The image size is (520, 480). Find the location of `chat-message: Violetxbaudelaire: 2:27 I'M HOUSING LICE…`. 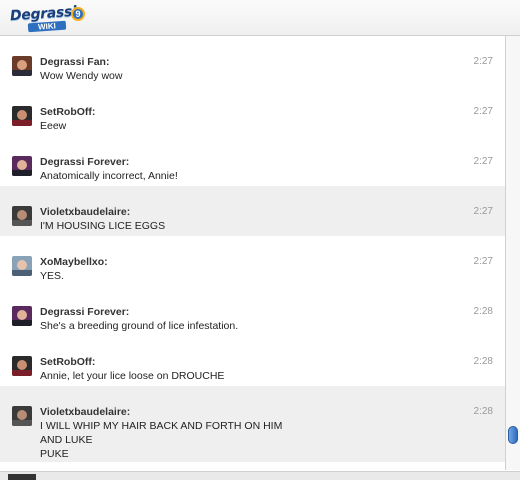

chat-message: Violetxbaudelaire: 2:27 I'M HOUSING LICE… is located at coordinates (252, 211).